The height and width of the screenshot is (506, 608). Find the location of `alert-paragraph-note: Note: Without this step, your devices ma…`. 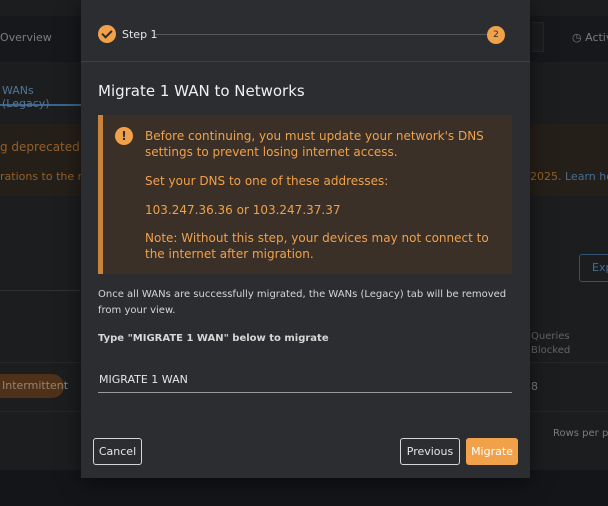

alert-paragraph-note: Note: Without this step, your devices ma… is located at coordinates (317, 246).